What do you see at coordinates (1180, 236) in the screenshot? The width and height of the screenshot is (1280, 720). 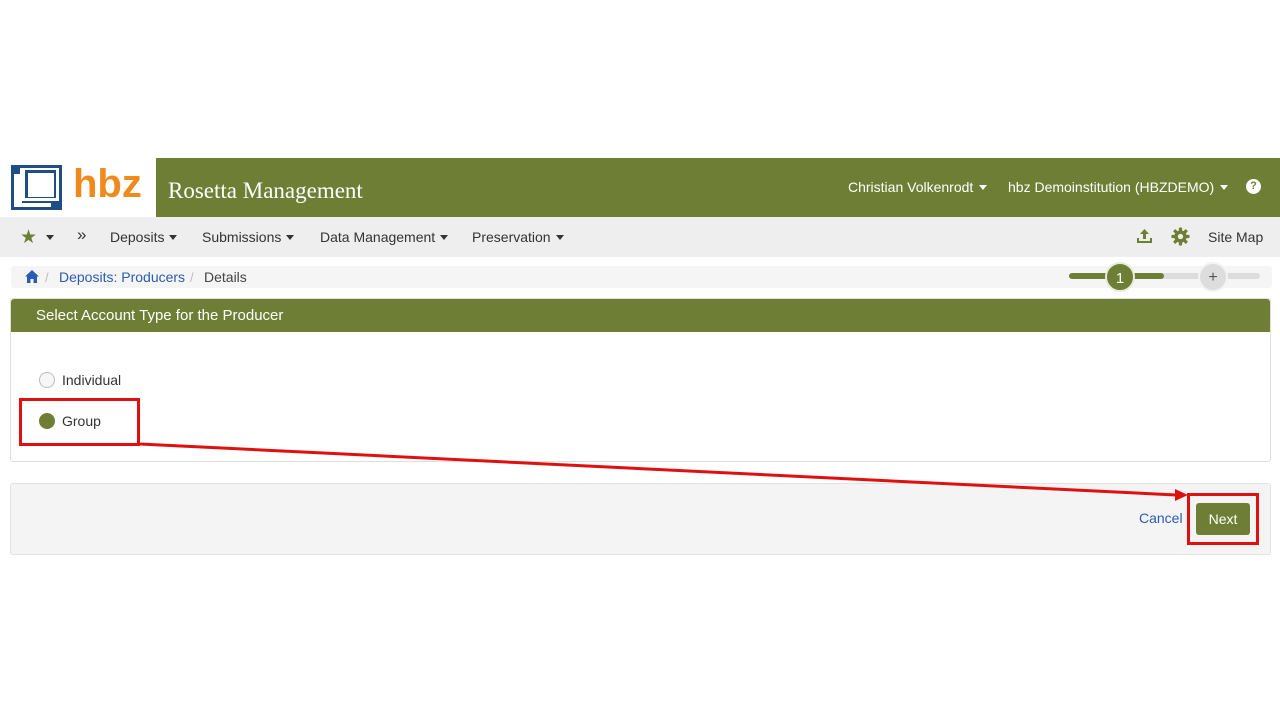 I see `gear-icon` at bounding box center [1180, 236].